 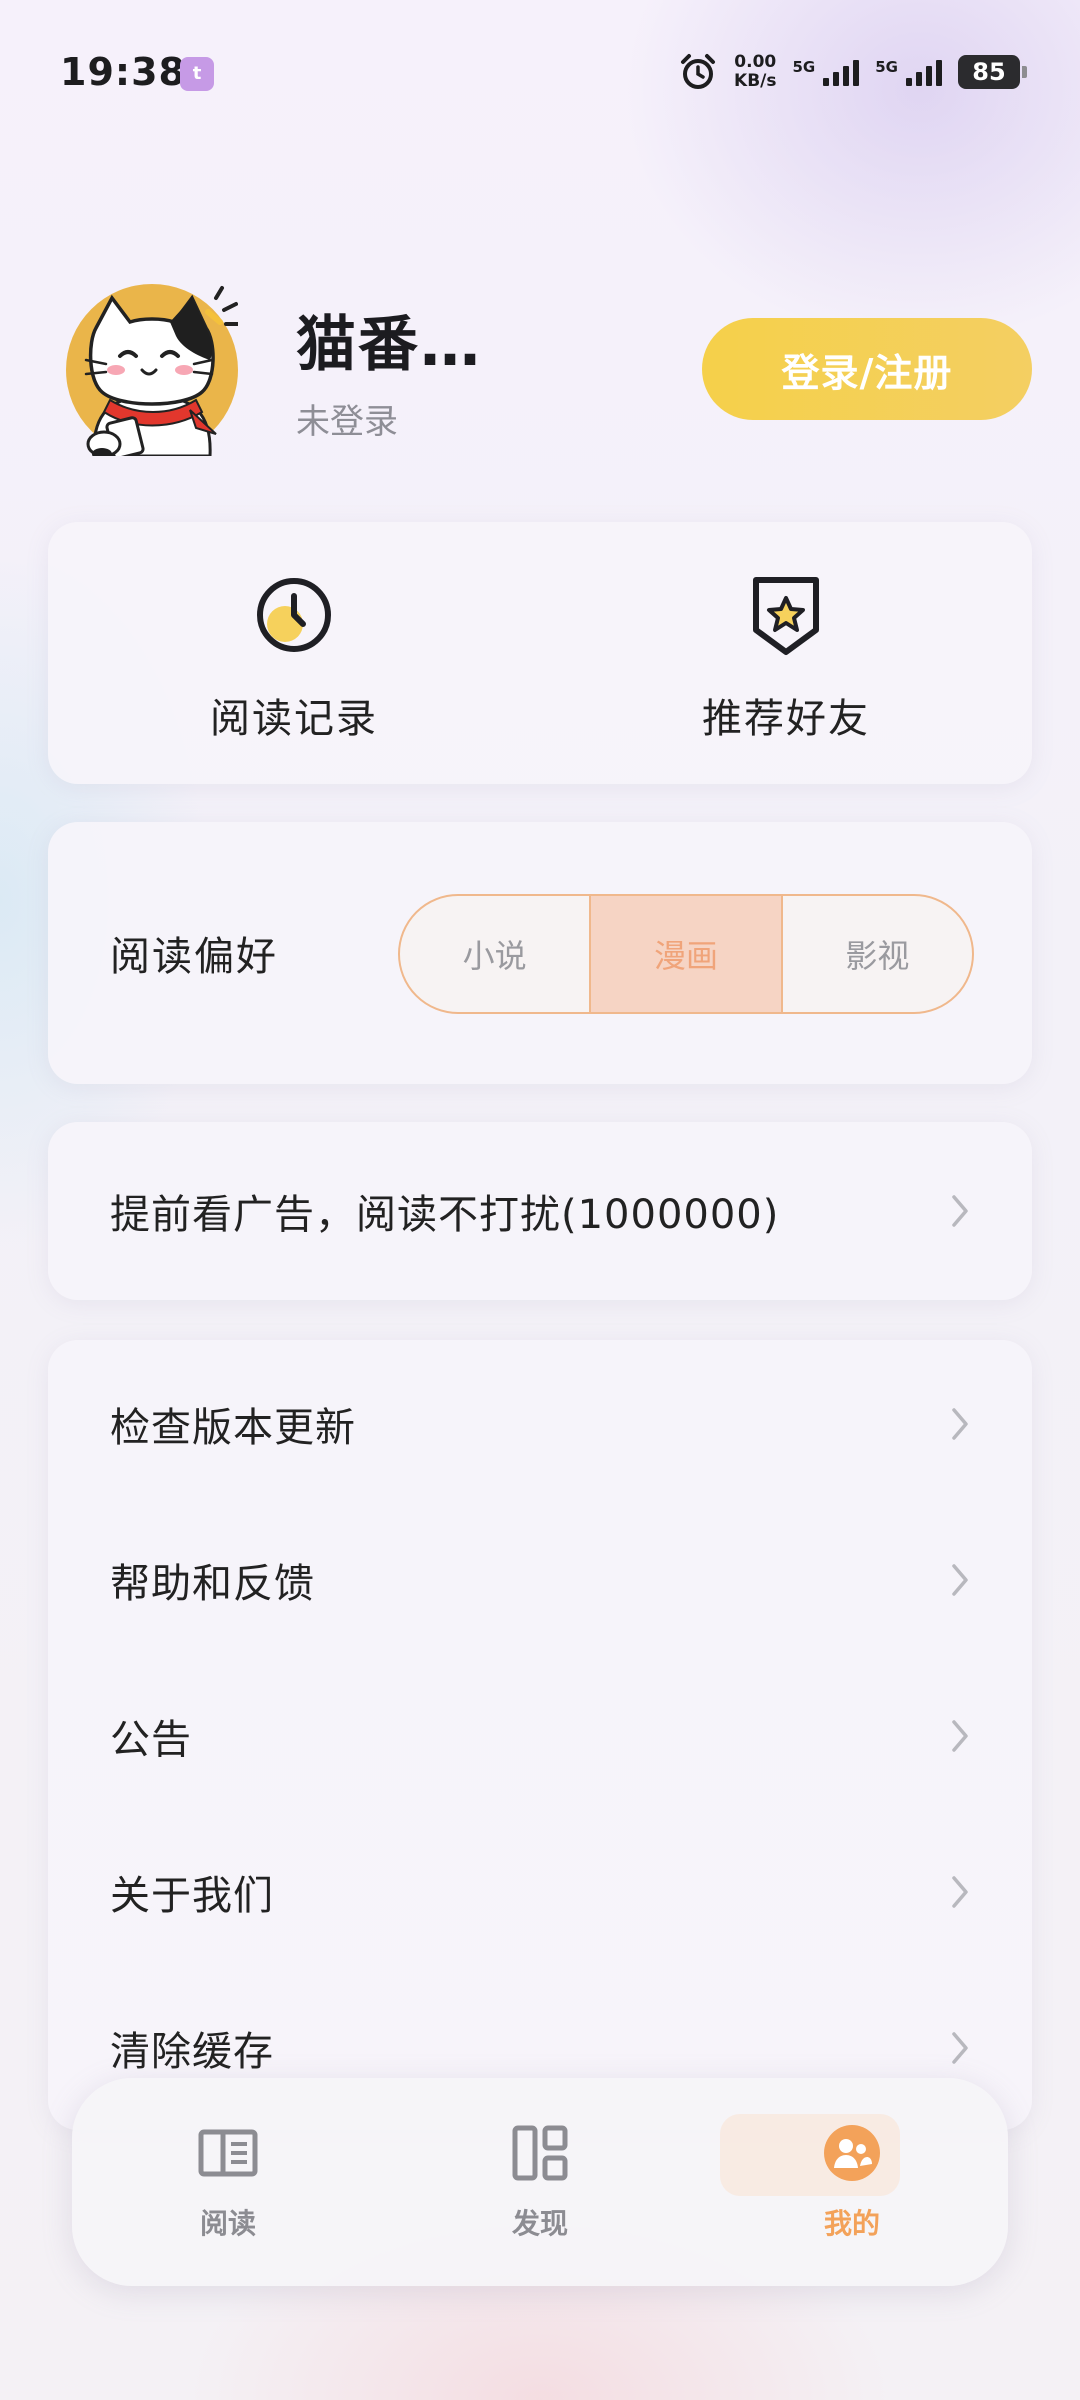 What do you see at coordinates (192, 1896) in the screenshot?
I see `about-us-label: 关于我们` at bounding box center [192, 1896].